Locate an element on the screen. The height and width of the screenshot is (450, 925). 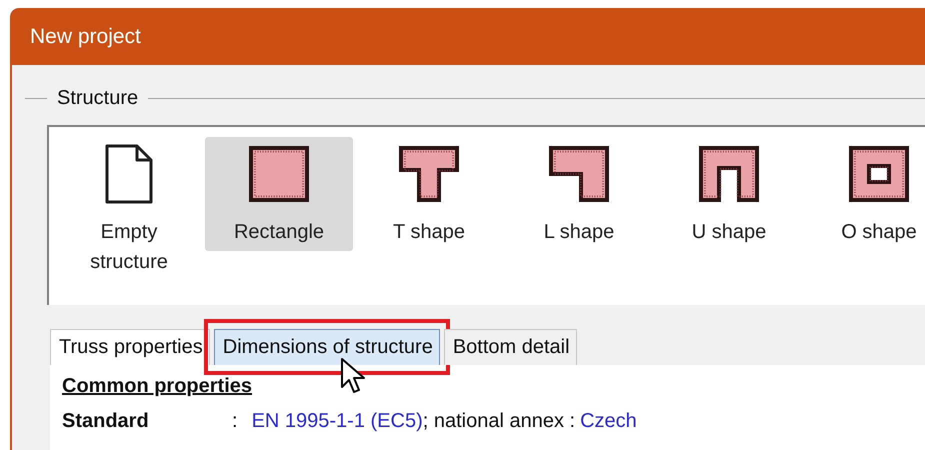
annex-link: Czech is located at coordinates (608, 421).